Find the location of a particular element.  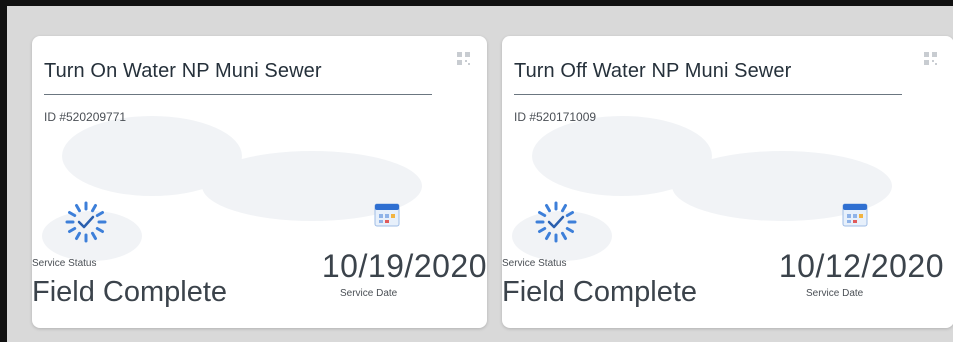

service-date-value: 10/12/2020 is located at coordinates (861, 266).